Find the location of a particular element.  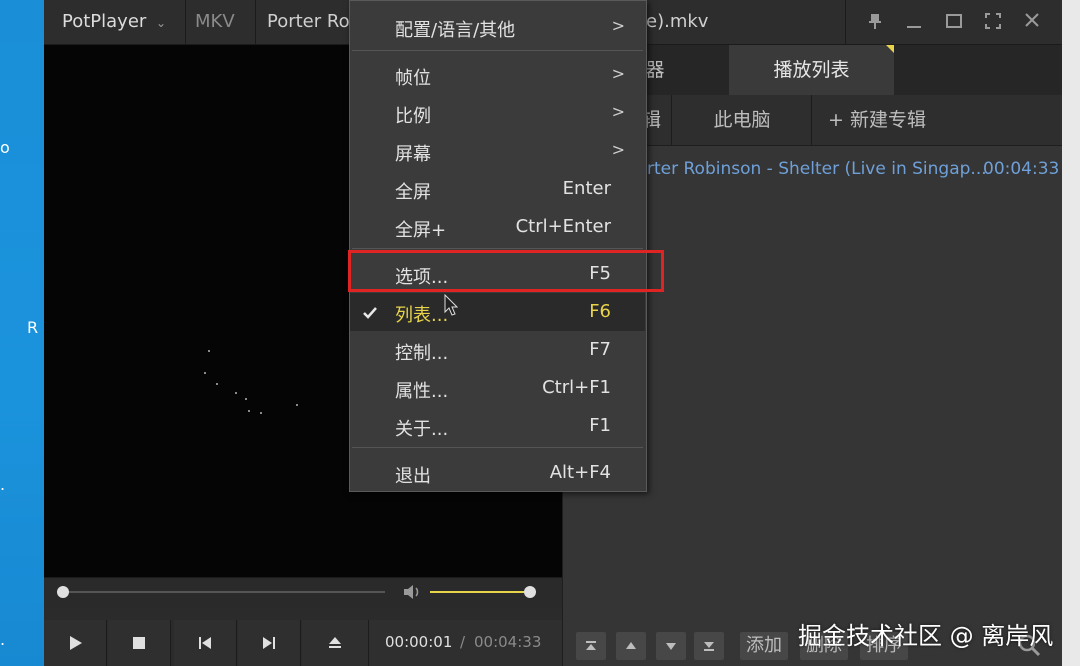

menu-item-ratio: 比例 > is located at coordinates (497, 113).